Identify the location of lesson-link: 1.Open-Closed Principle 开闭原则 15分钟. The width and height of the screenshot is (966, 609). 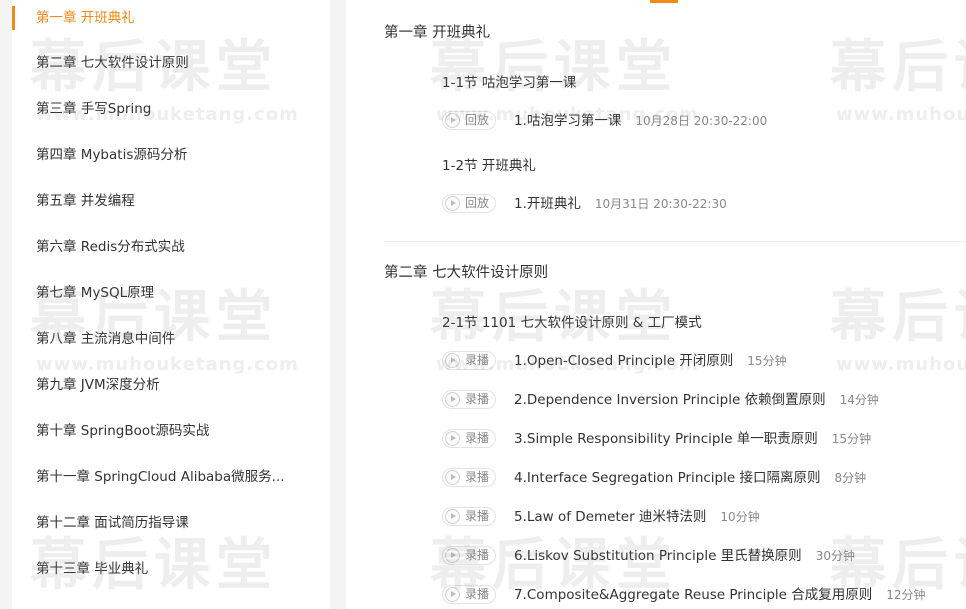
(650, 361).